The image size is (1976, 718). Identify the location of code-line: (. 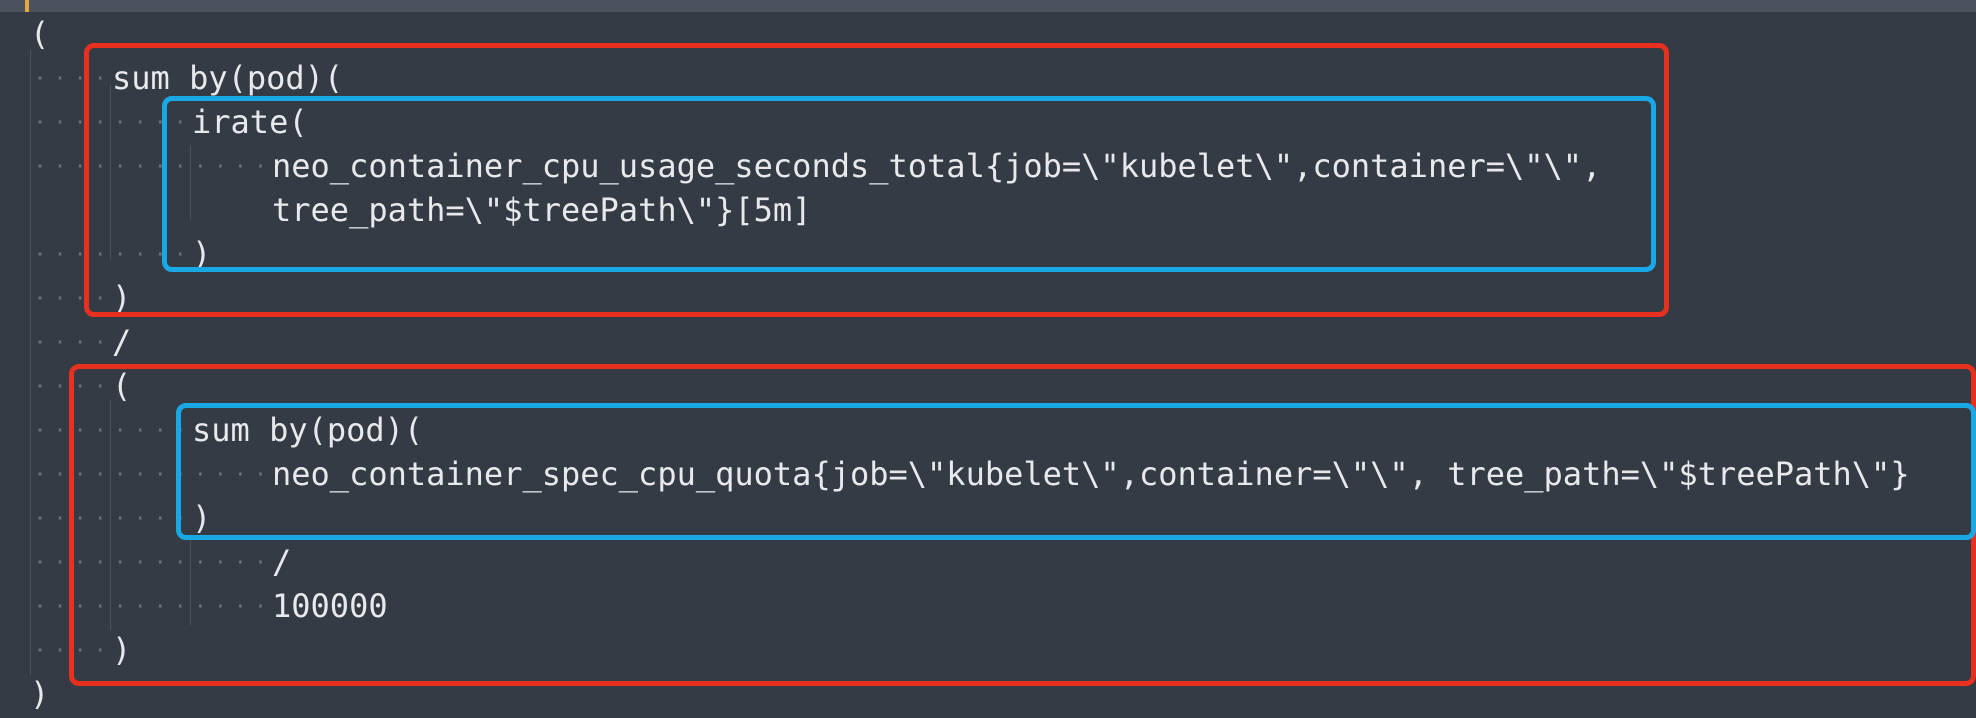
(38, 34).